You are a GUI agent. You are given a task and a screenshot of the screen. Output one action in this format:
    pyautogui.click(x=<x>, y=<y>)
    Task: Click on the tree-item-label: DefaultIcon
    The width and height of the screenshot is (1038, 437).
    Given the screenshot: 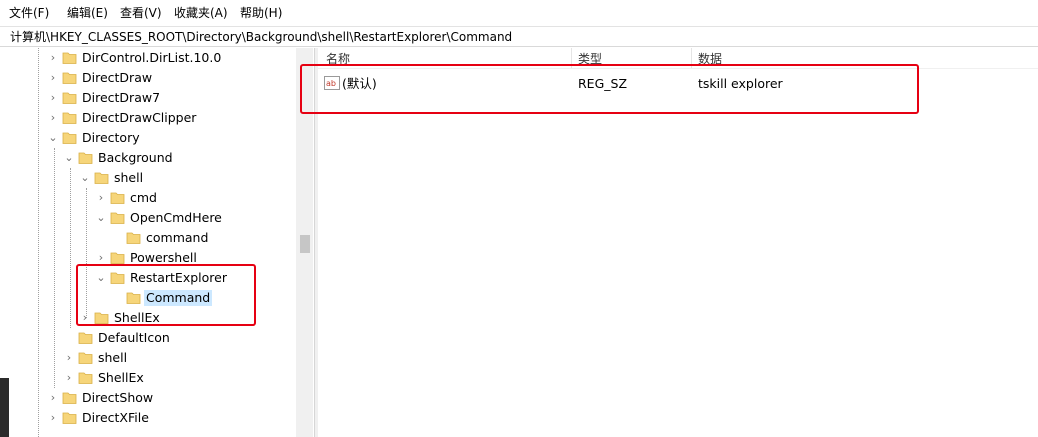 What is the action you would take?
    pyautogui.click(x=134, y=337)
    